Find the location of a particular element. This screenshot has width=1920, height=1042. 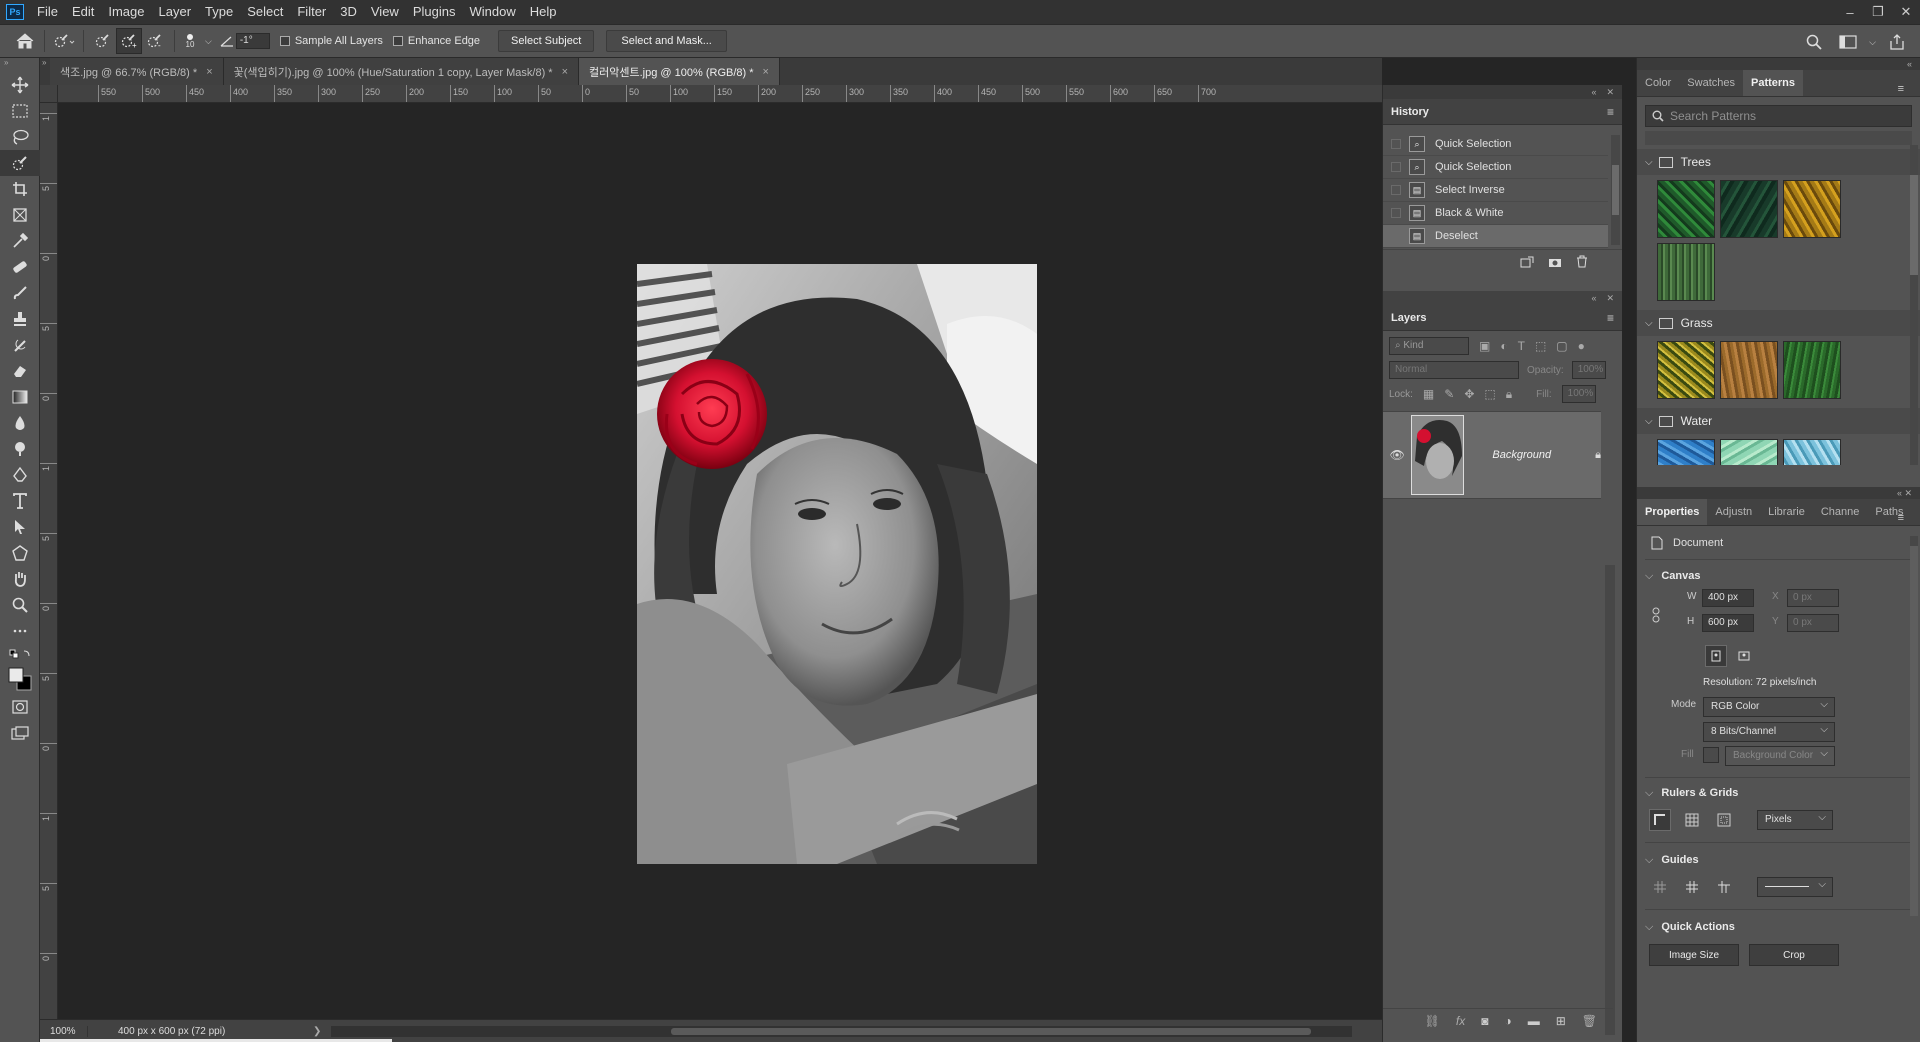

landscape-orientation-icon is located at coordinates (1744, 656).